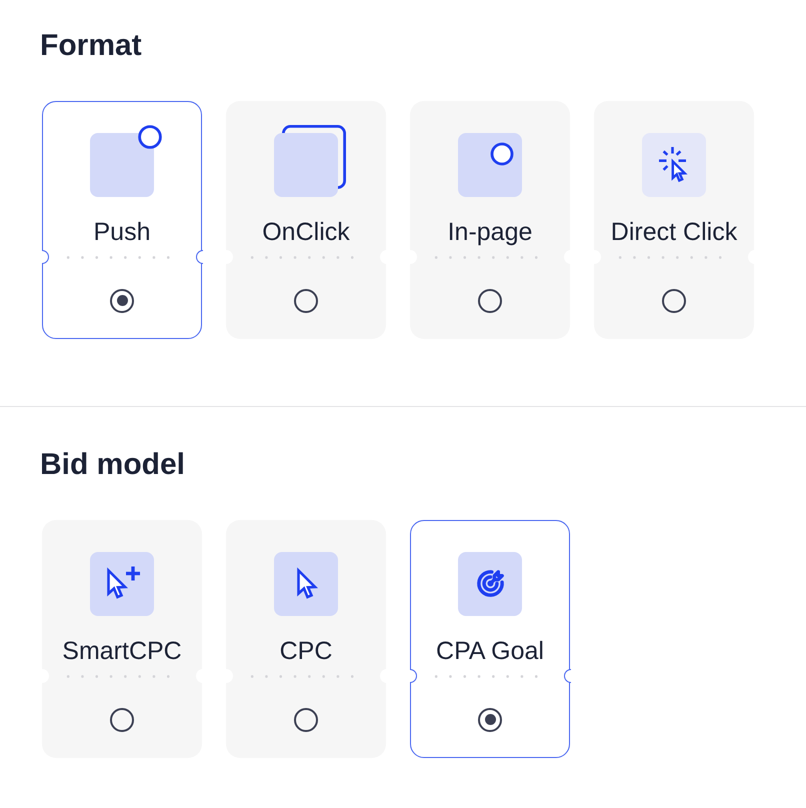  What do you see at coordinates (122, 651) in the screenshot?
I see `option-label: SmartCPC` at bounding box center [122, 651].